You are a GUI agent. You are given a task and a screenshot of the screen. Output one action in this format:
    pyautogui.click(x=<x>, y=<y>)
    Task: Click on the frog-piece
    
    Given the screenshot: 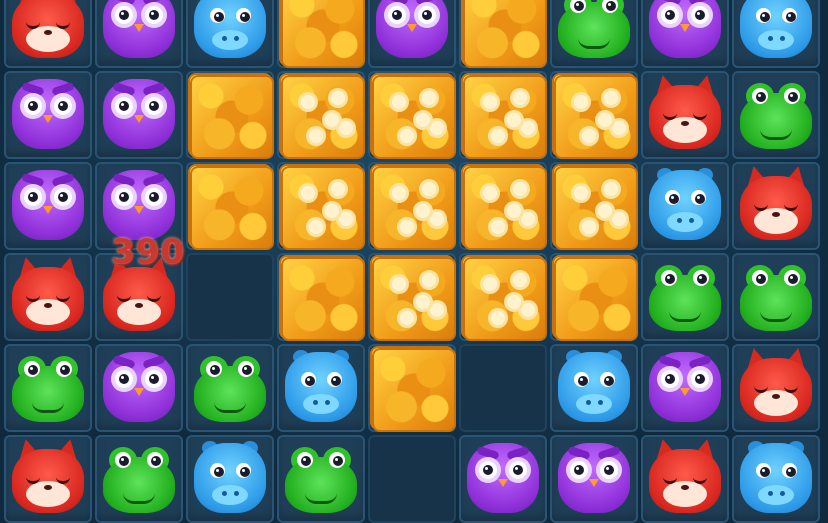 What is the action you would take?
    pyautogui.click(x=594, y=34)
    